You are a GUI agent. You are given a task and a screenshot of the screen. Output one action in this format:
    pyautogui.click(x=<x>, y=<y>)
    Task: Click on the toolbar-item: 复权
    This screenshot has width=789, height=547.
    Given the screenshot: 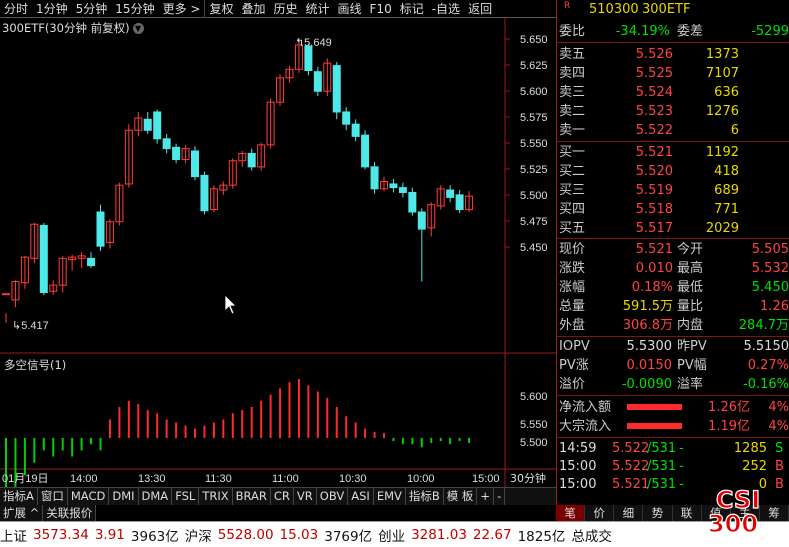 What is the action you would take?
    pyautogui.click(x=221, y=9)
    